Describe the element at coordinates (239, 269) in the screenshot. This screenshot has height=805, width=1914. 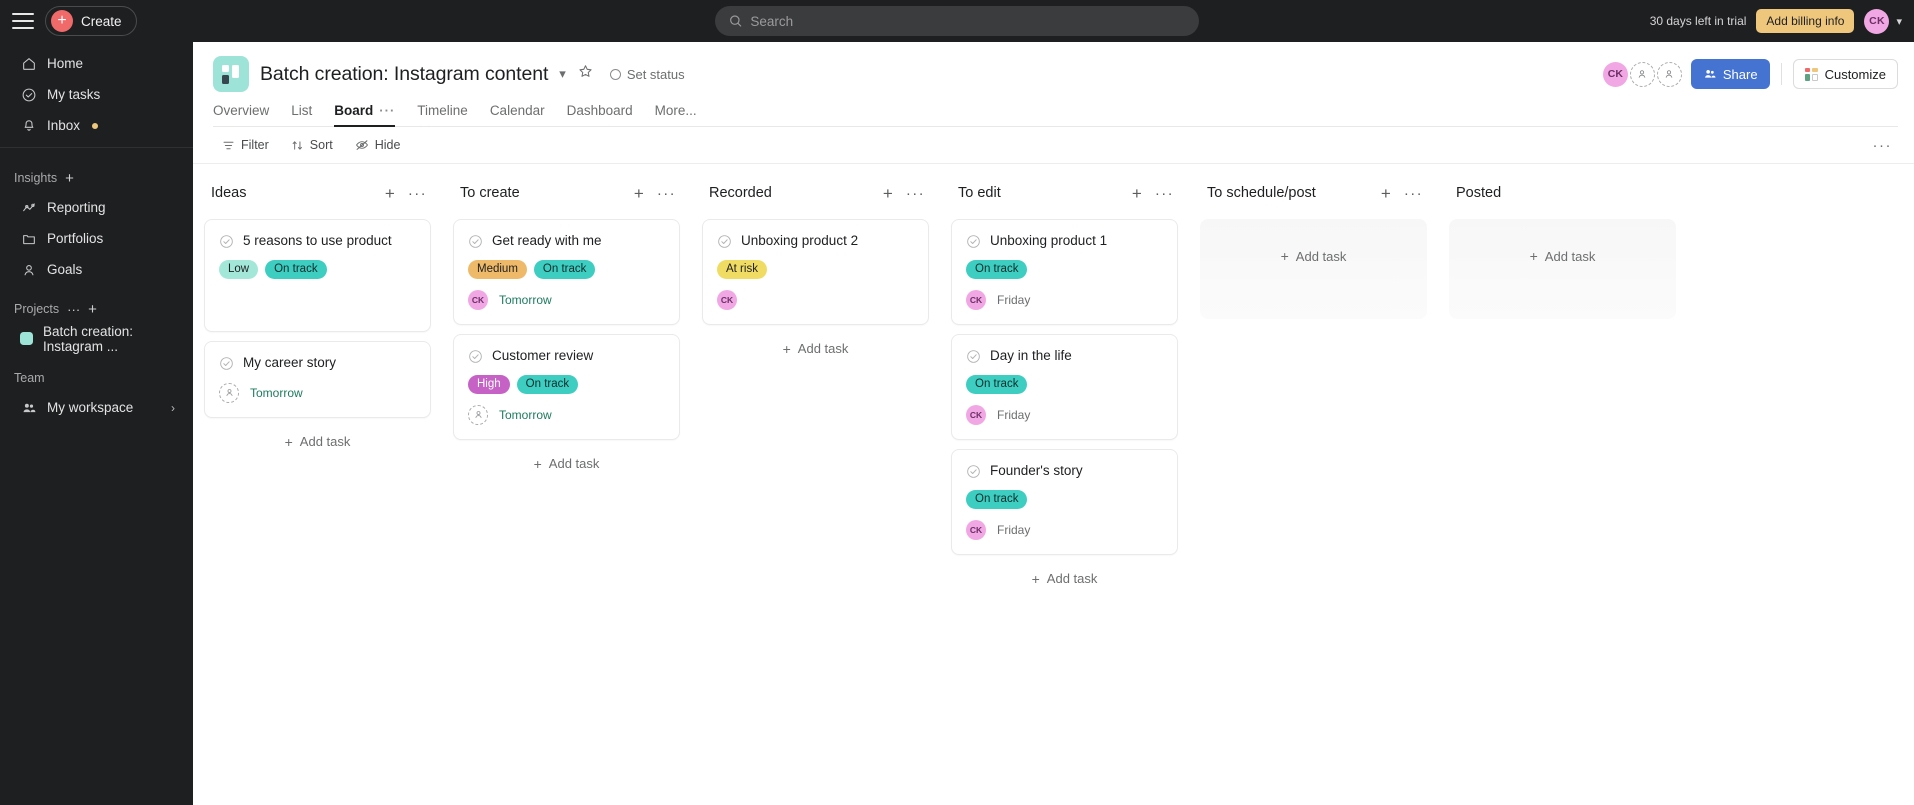
I see `priority-tag: Low` at that location.